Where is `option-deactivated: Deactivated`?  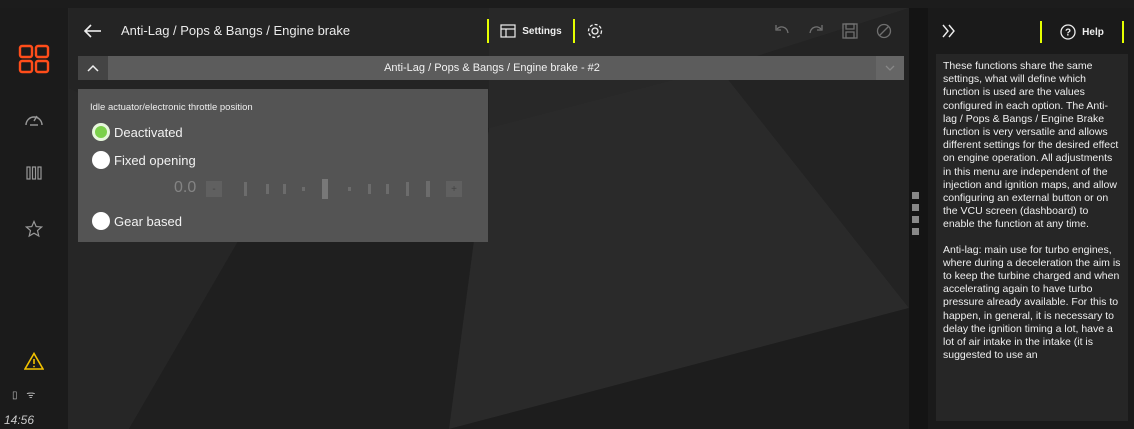 option-deactivated: Deactivated is located at coordinates (137, 132).